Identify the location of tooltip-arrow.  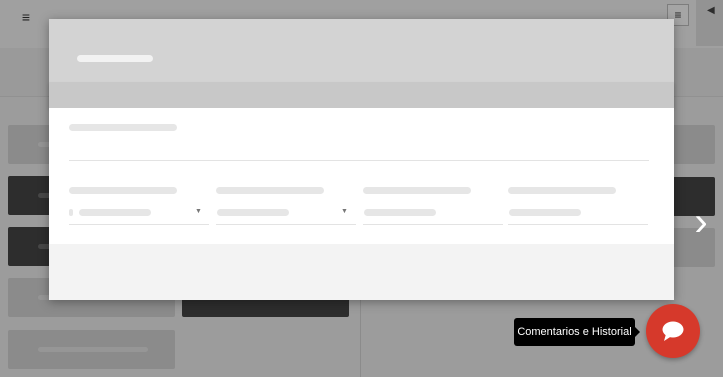
(637, 332).